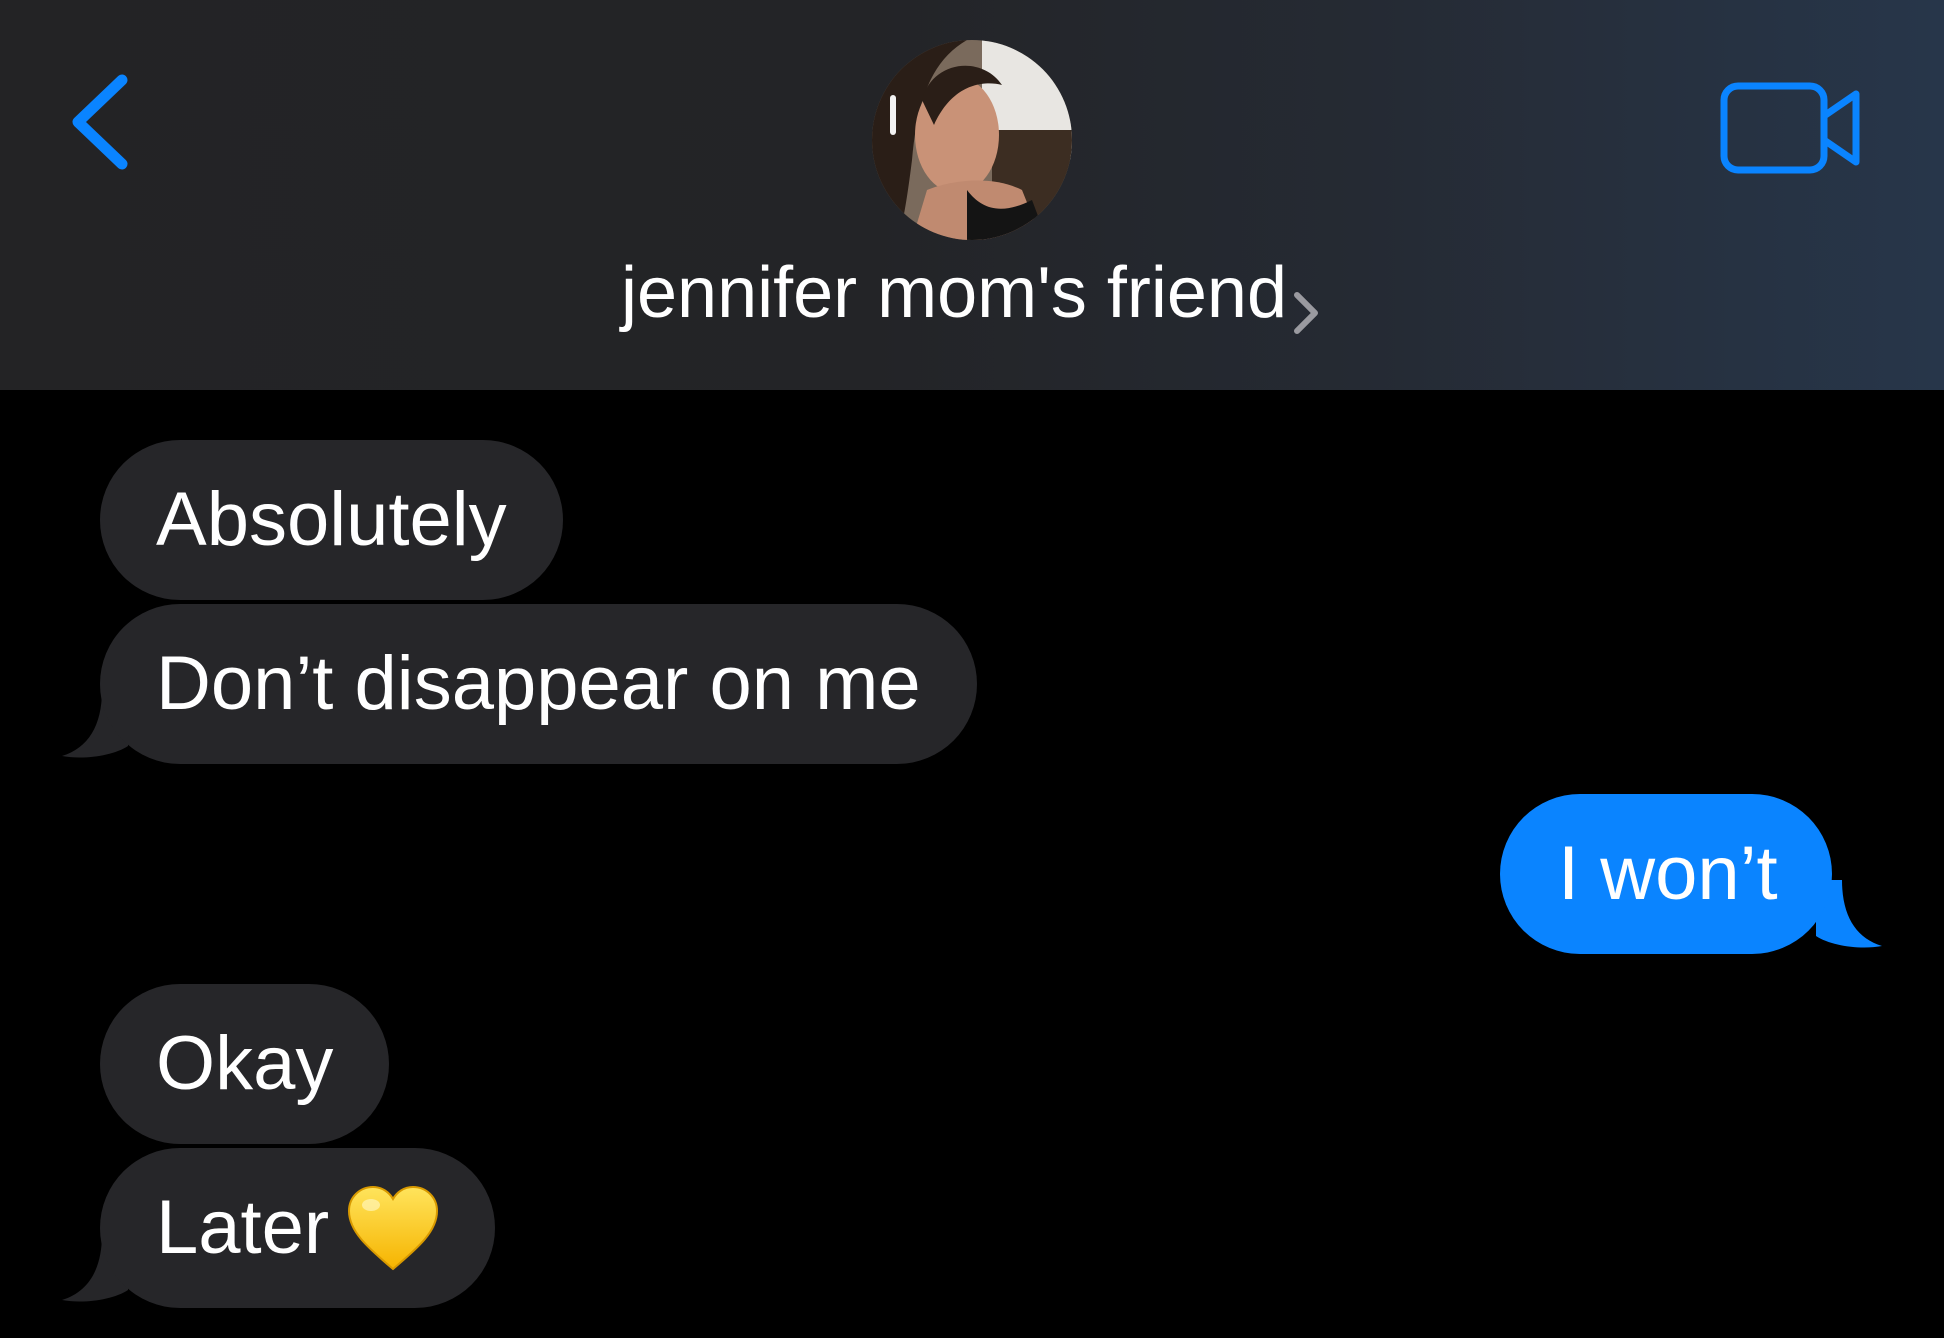 Image resolution: width=1944 pixels, height=1338 pixels. What do you see at coordinates (393, 1228) in the screenshot?
I see `yellow-heart-icon` at bounding box center [393, 1228].